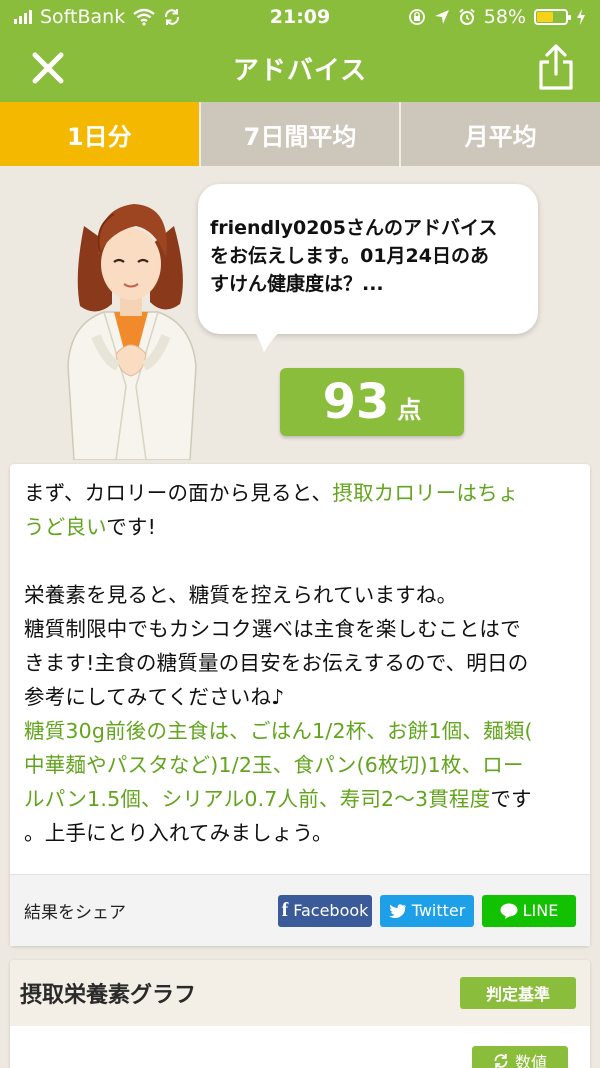 The image size is (600, 1068). What do you see at coordinates (581, 17) in the screenshot?
I see `charging-icon` at bounding box center [581, 17].